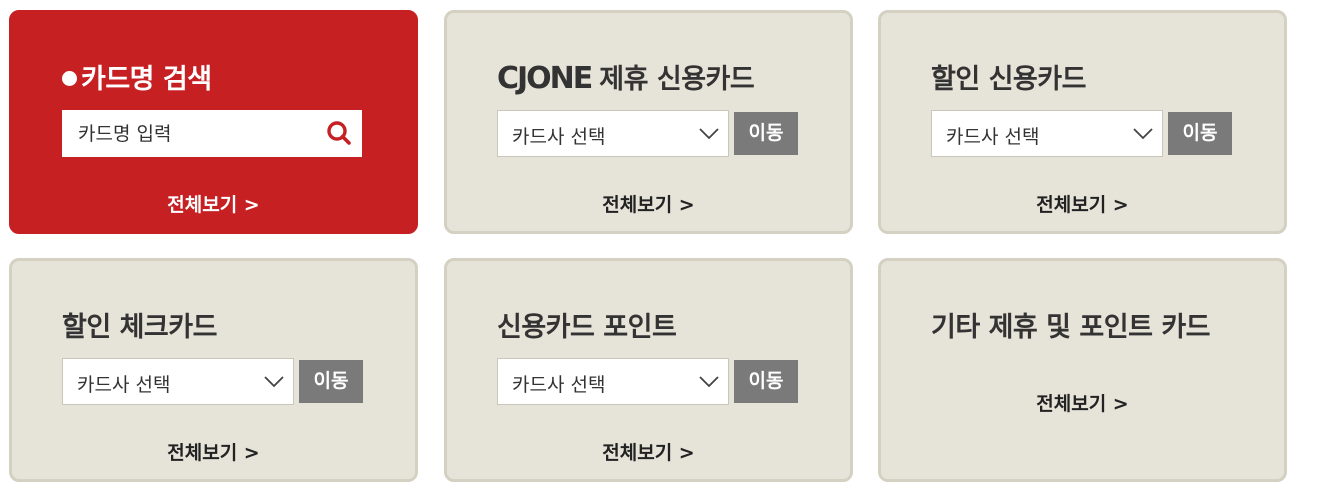 The width and height of the screenshot is (1324, 492). I want to click on panel-title: CJONE 제휴 신용카드, so click(626, 76).